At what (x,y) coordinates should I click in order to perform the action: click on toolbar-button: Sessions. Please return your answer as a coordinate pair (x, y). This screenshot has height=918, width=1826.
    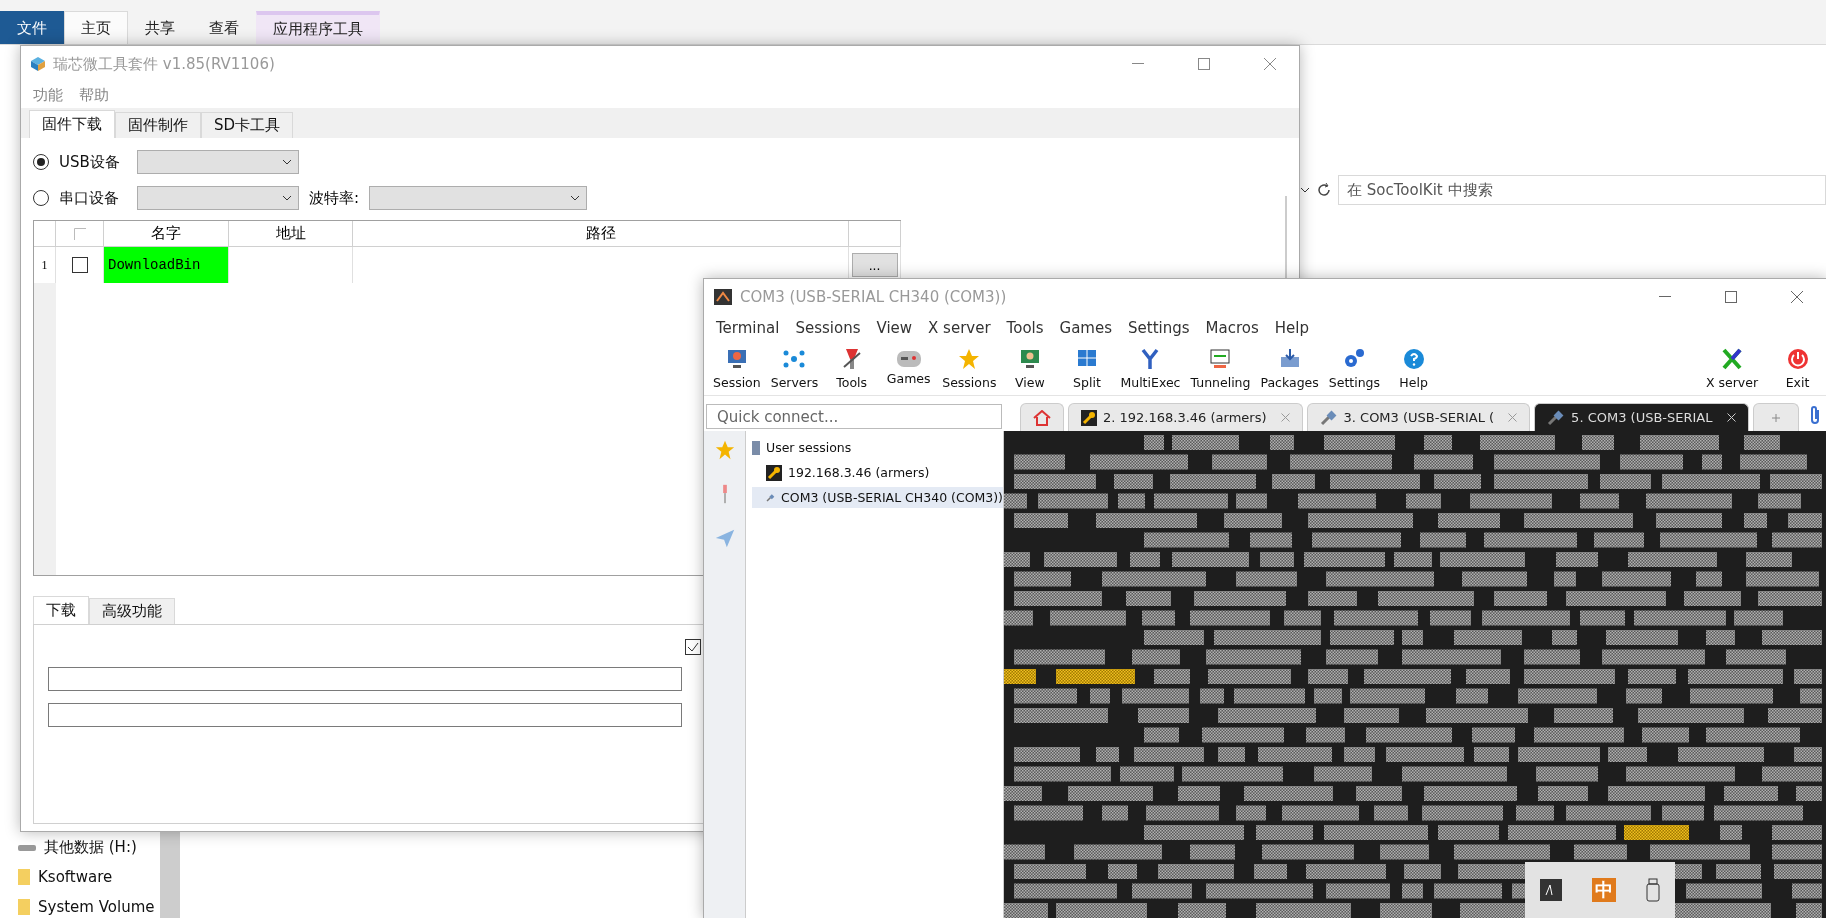
    Looking at the image, I should click on (969, 368).